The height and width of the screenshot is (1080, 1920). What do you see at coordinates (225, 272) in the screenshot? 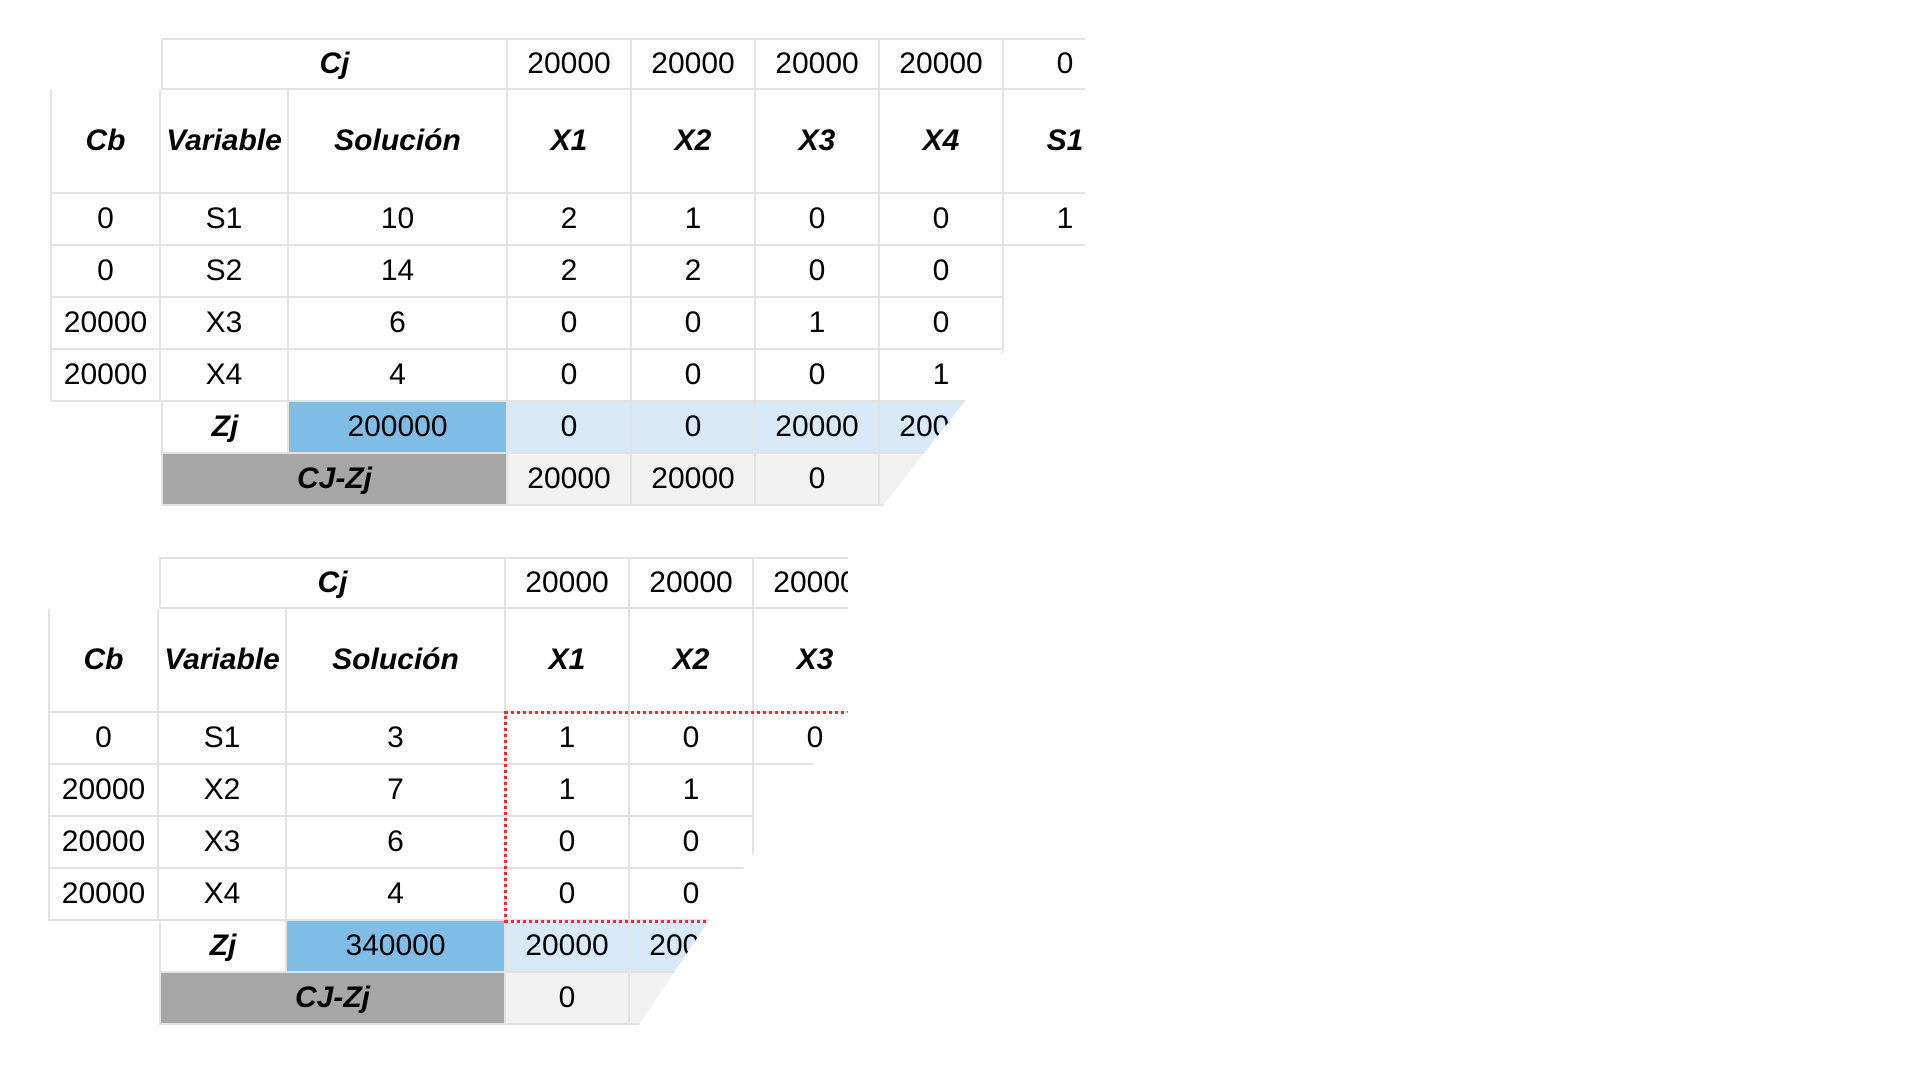
I see `variable-cell: S2` at bounding box center [225, 272].